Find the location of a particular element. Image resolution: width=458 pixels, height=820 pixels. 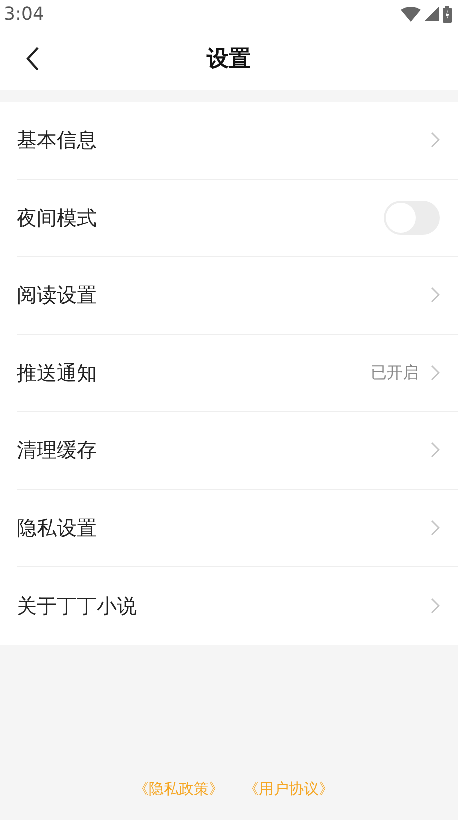

signal-icon is located at coordinates (432, 14).